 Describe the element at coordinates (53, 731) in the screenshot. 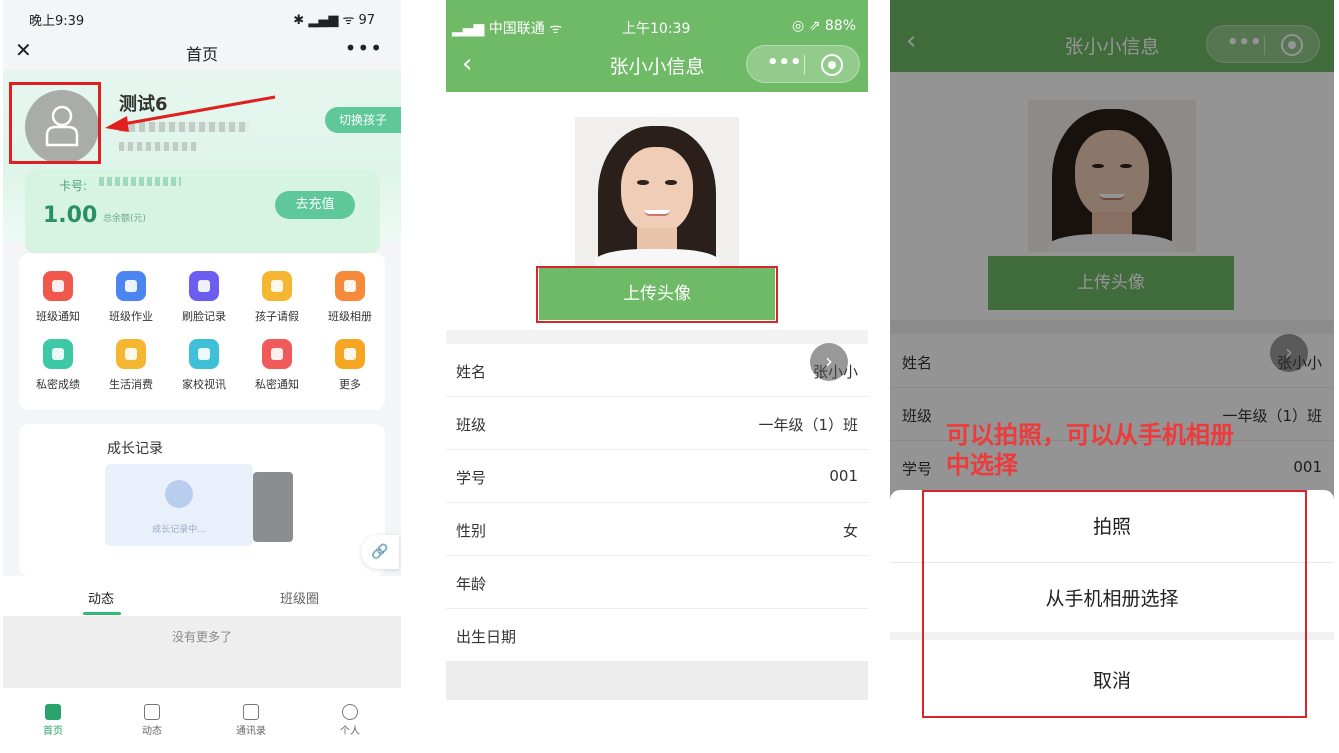

I see `nav-label: 首页` at that location.